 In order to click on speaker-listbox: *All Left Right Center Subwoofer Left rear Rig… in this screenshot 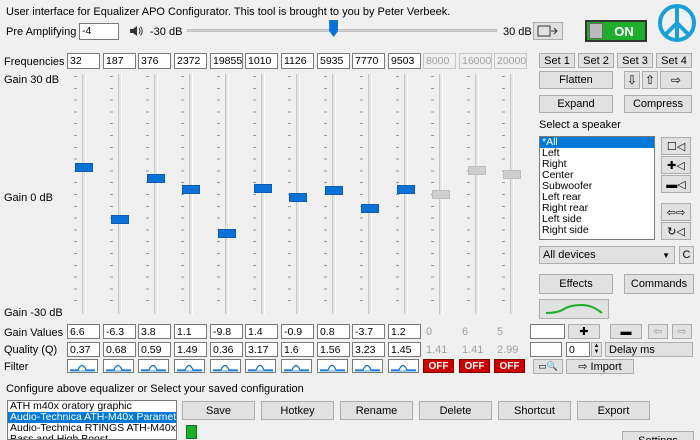, I will do `click(597, 188)`.